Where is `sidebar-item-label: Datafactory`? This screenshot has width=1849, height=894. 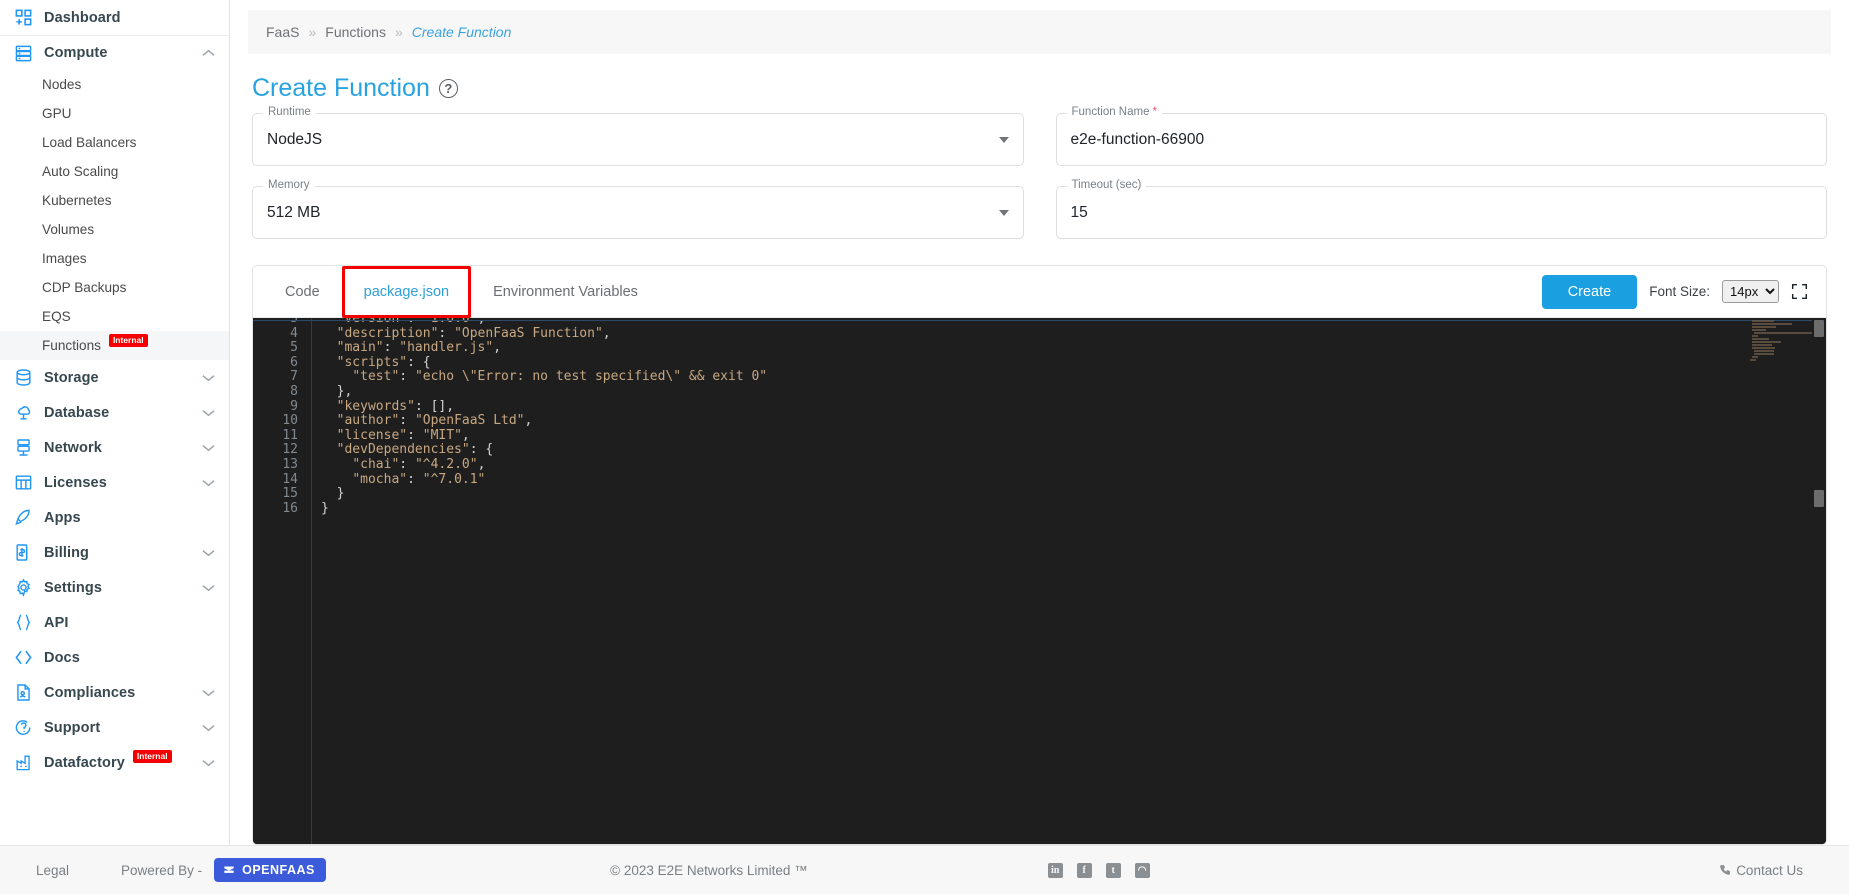
sidebar-item-label: Datafactory is located at coordinates (84, 762).